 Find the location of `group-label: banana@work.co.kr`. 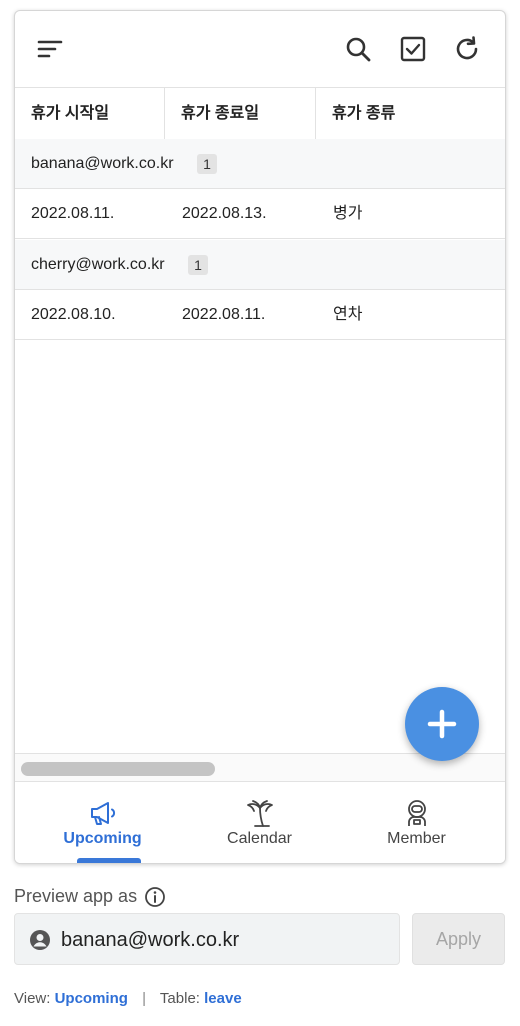

group-label: banana@work.co.kr is located at coordinates (102, 163).